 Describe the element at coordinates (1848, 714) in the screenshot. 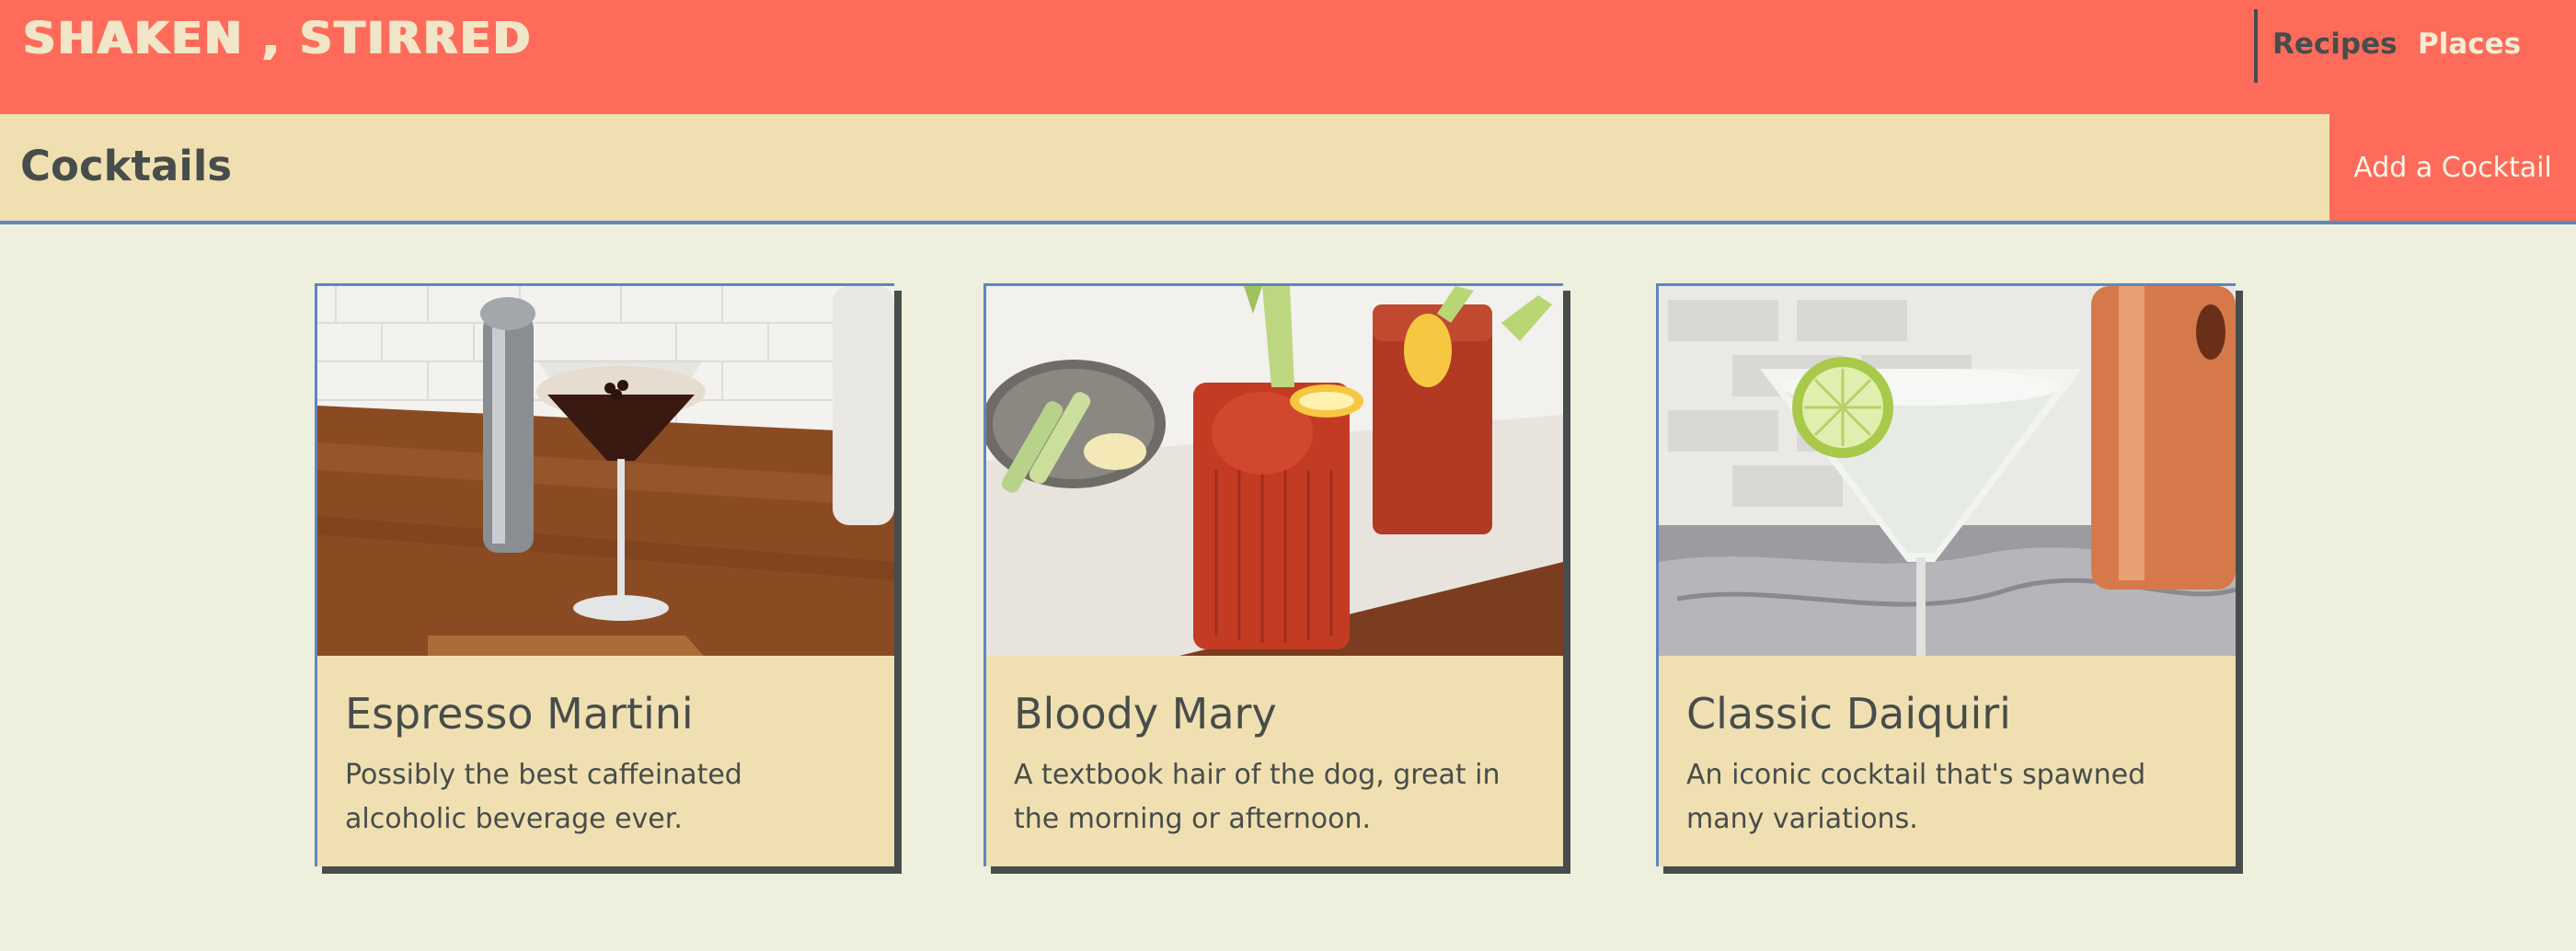

I see `cocktail-title: Classic Daiquiri` at that location.